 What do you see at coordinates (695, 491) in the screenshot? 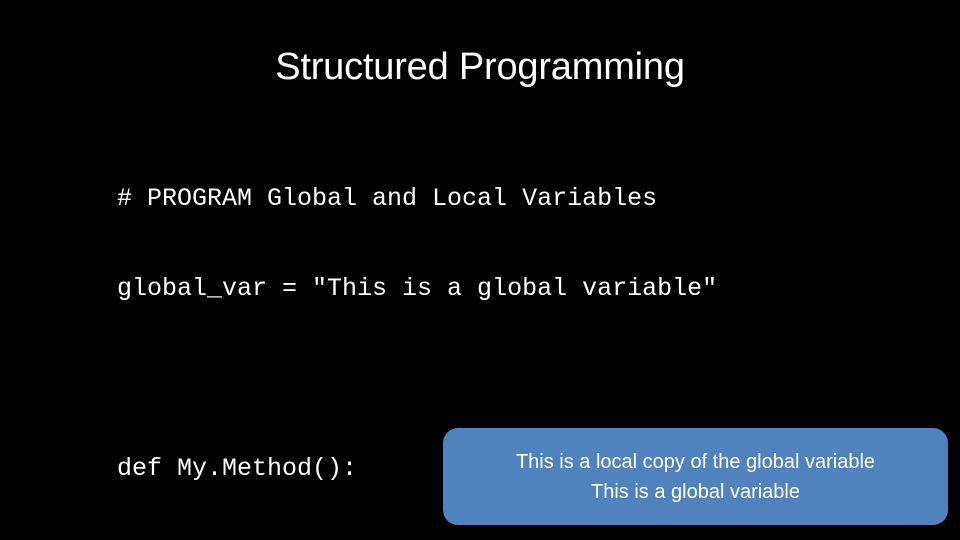
I see `output-line: This is a global variable` at bounding box center [695, 491].